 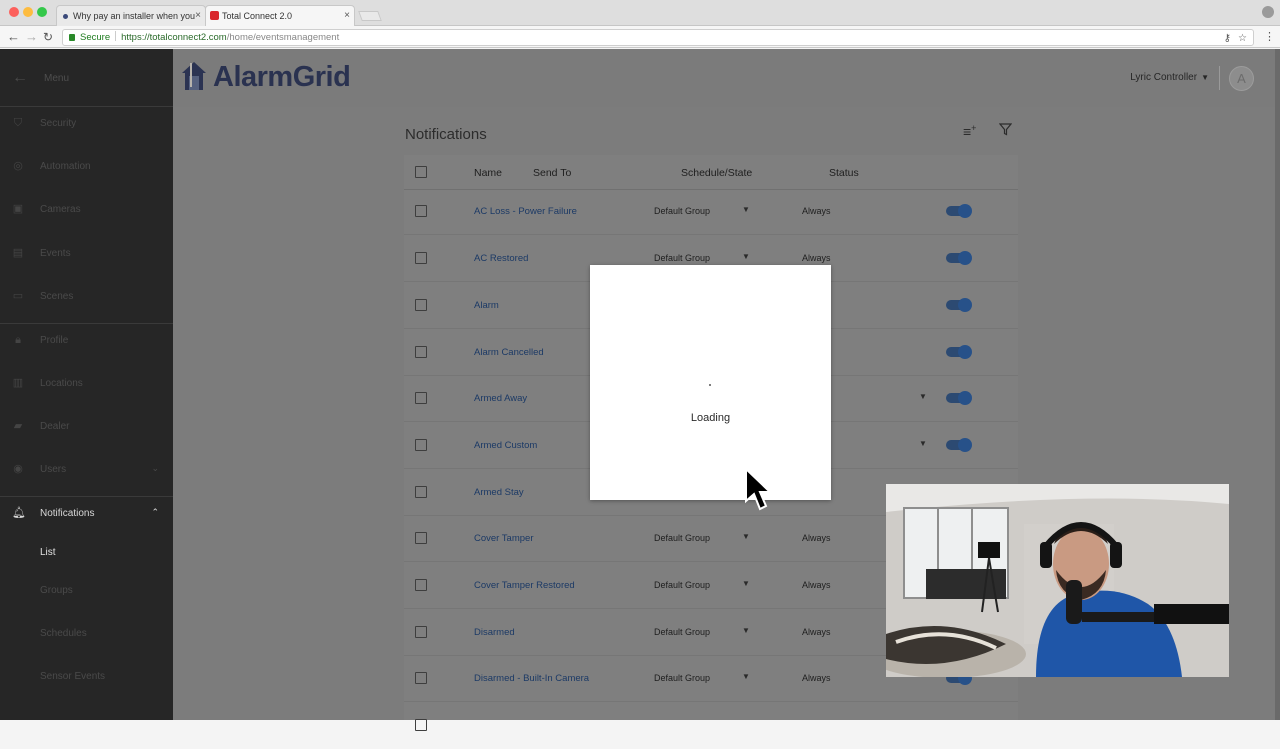 What do you see at coordinates (86, 254) in the screenshot?
I see `sidebar-item-events: ▤ Events` at bounding box center [86, 254].